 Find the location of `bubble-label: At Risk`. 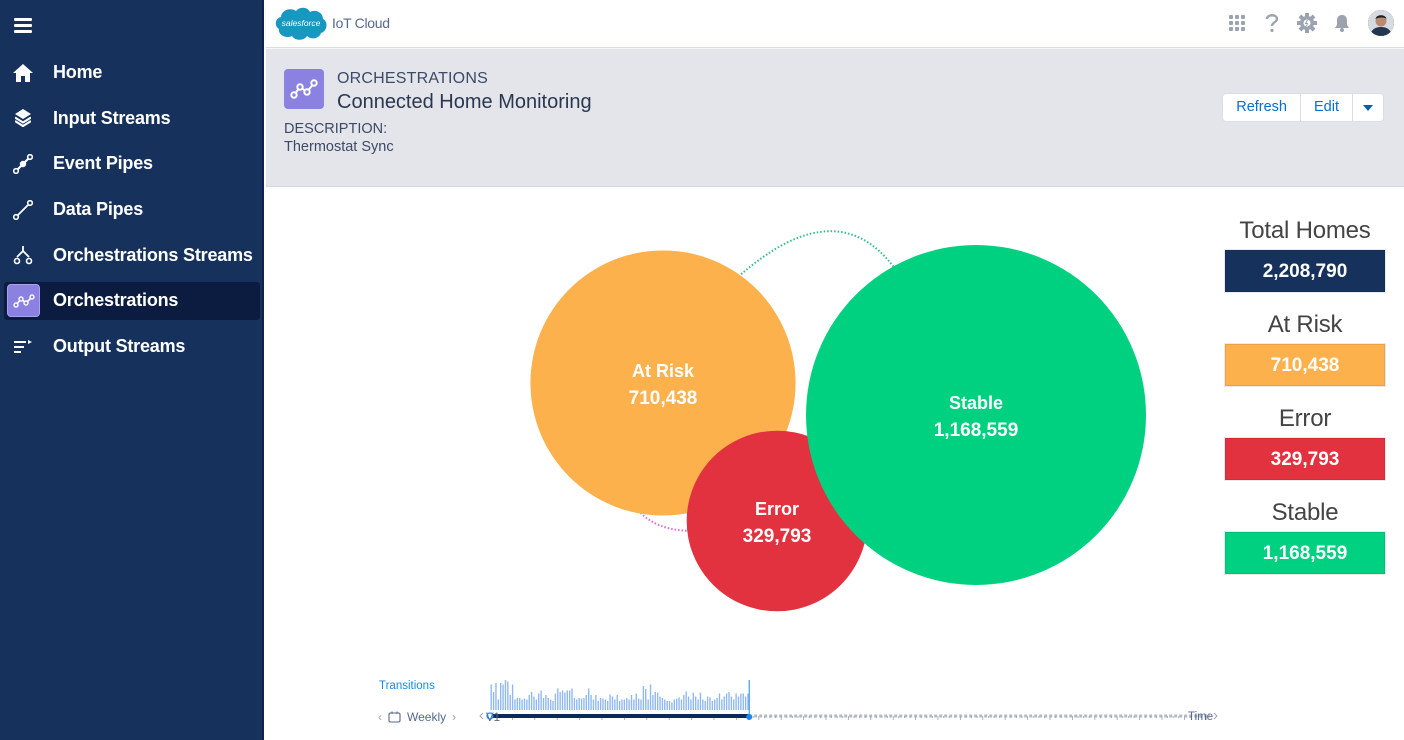

bubble-label: At Risk is located at coordinates (663, 371).